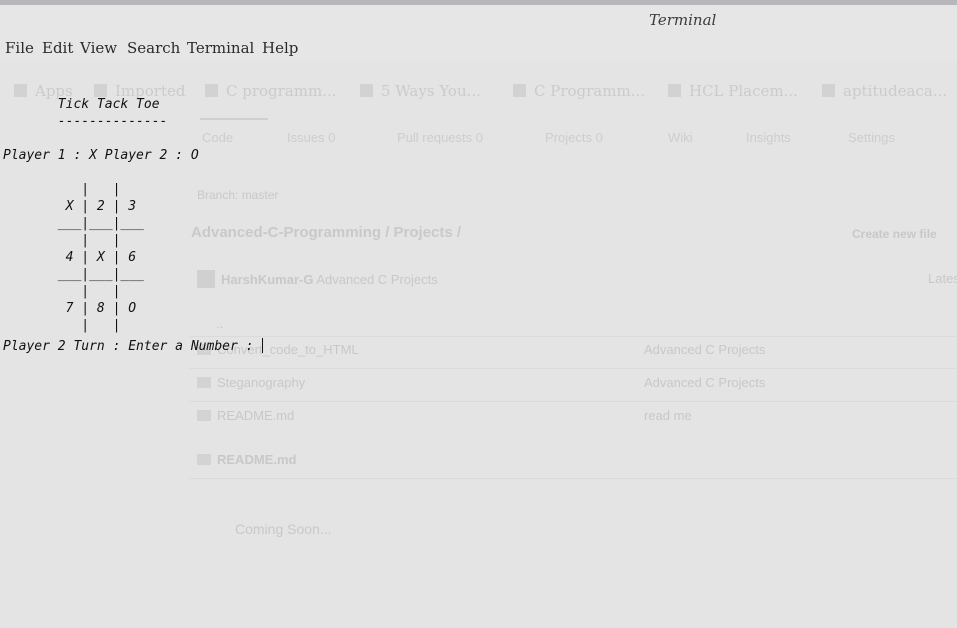  Describe the element at coordinates (683, 20) in the screenshot. I see `window-title: Terminal` at that location.